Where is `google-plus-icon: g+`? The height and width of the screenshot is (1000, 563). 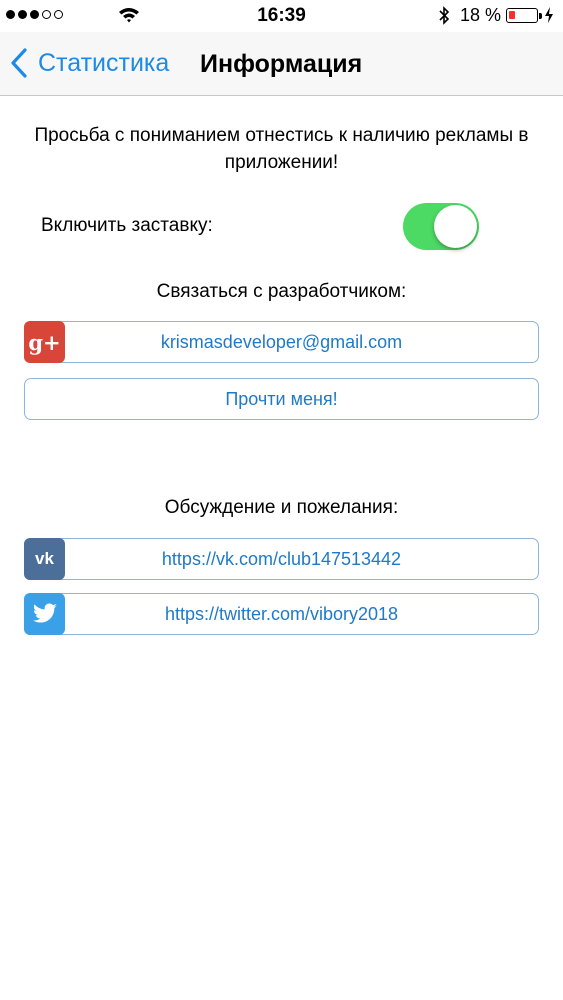 google-plus-icon: g+ is located at coordinates (44, 342).